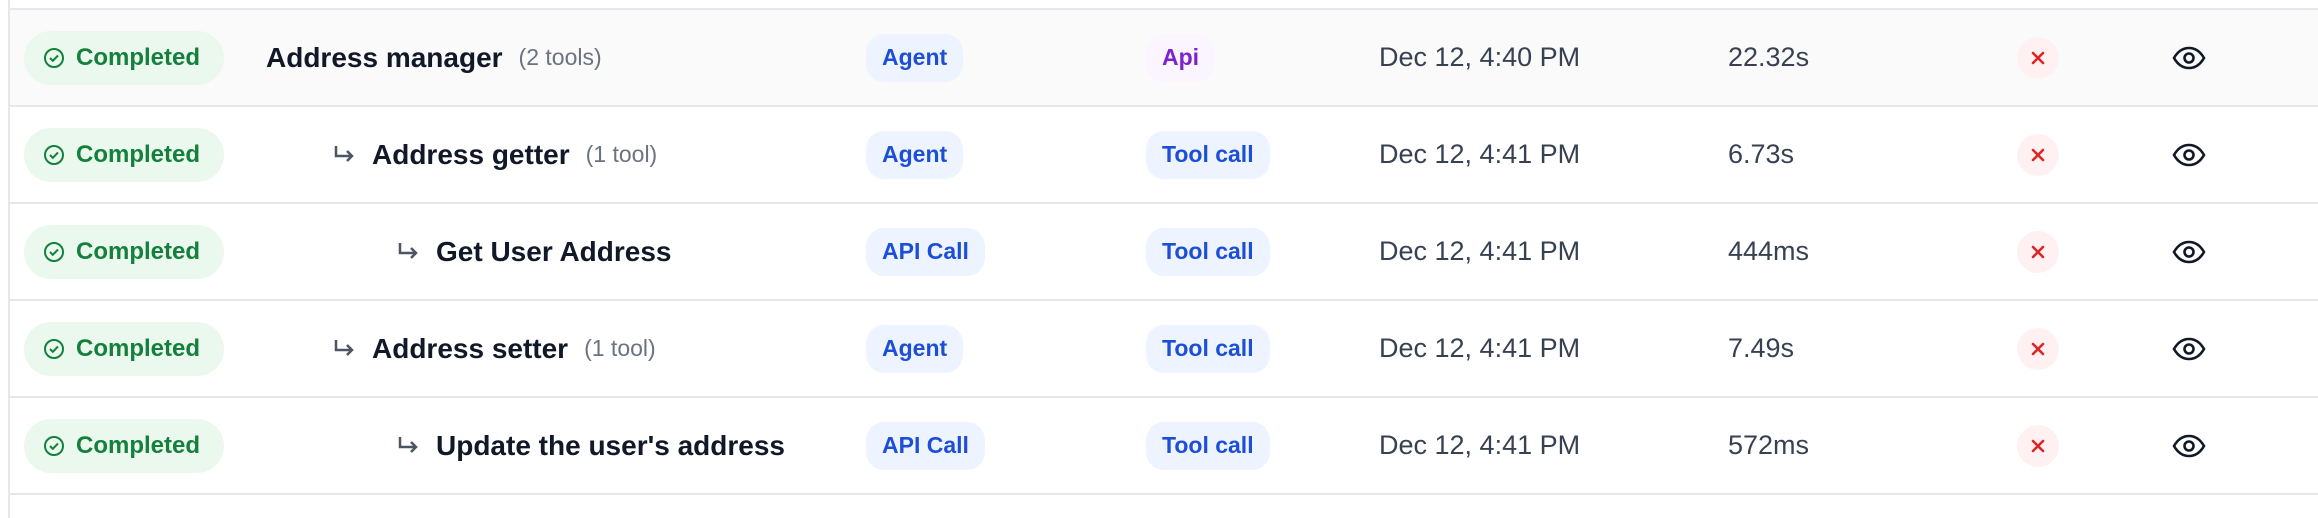  Describe the element at coordinates (1761, 348) in the screenshot. I see `duration: 7.49s` at that location.